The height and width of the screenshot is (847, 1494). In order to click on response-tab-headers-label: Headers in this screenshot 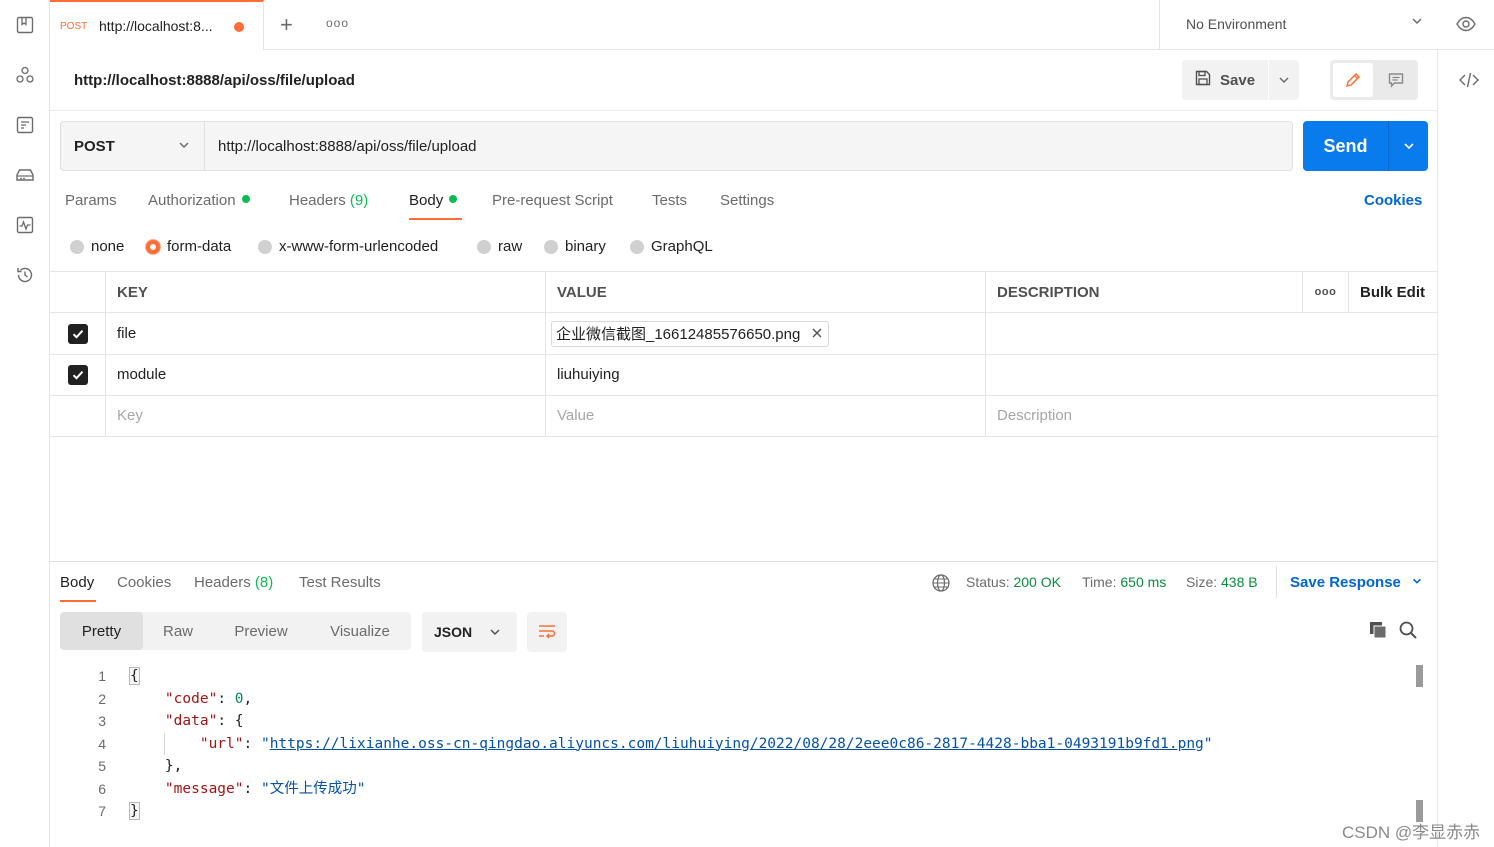, I will do `click(222, 582)`.